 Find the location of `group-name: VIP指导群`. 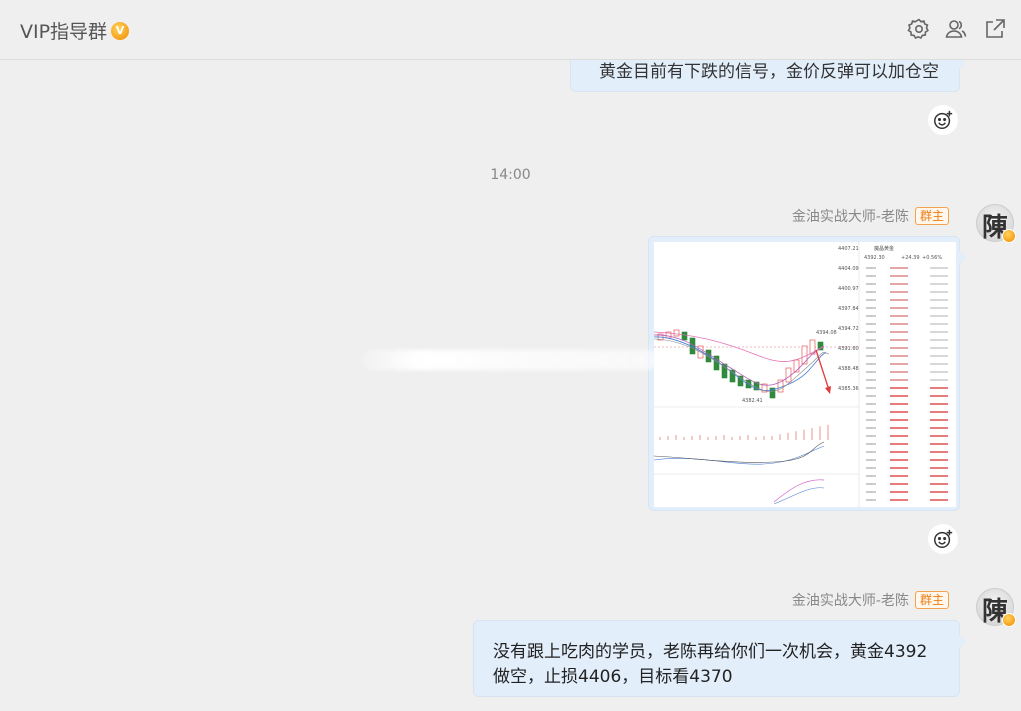

group-name: VIP指导群 is located at coordinates (64, 32).